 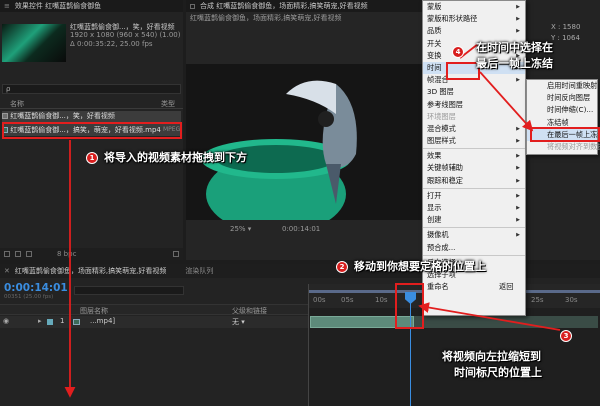 I want to click on step-text-1: 将导入的视频素材拖拽到下方, so click(x=175, y=157).